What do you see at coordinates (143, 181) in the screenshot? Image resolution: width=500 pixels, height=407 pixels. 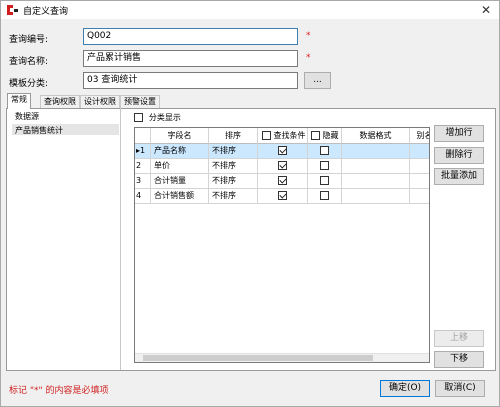 I see `grid-cell-index: 3` at bounding box center [143, 181].